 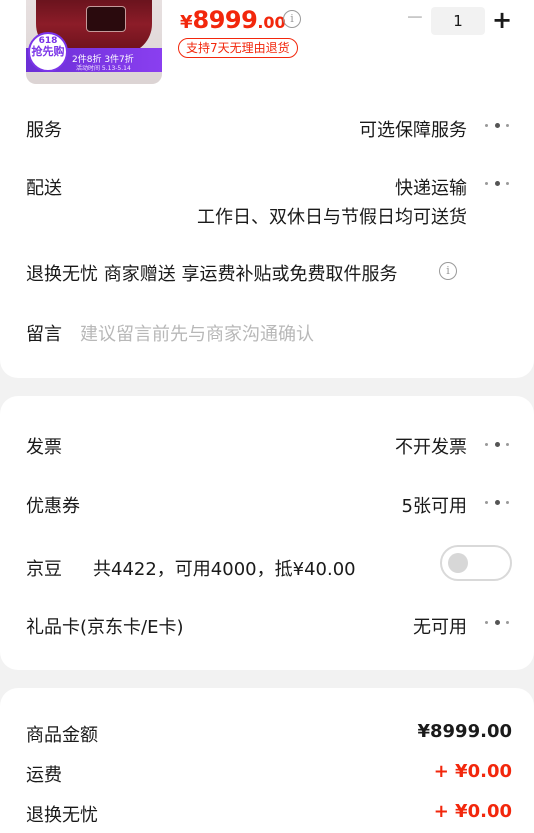 What do you see at coordinates (332, 217) in the screenshot?
I see `delivery-note: 工作日、双休日与节假日均可送货` at bounding box center [332, 217].